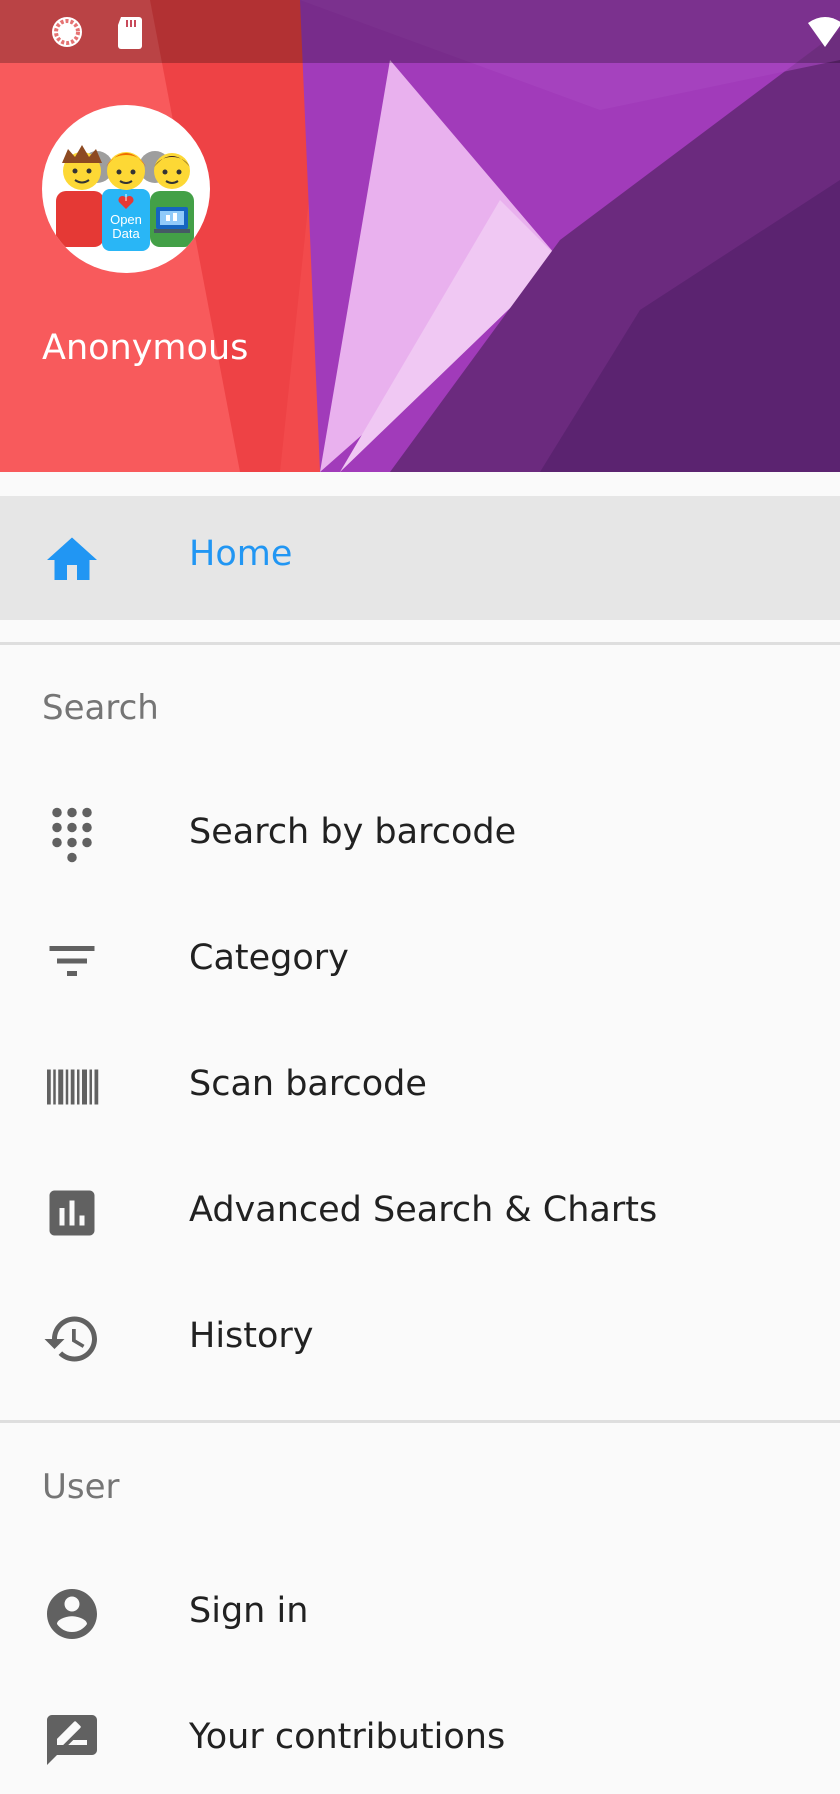 The image size is (840, 1794). I want to click on user-name: Anonymous, so click(145, 348).